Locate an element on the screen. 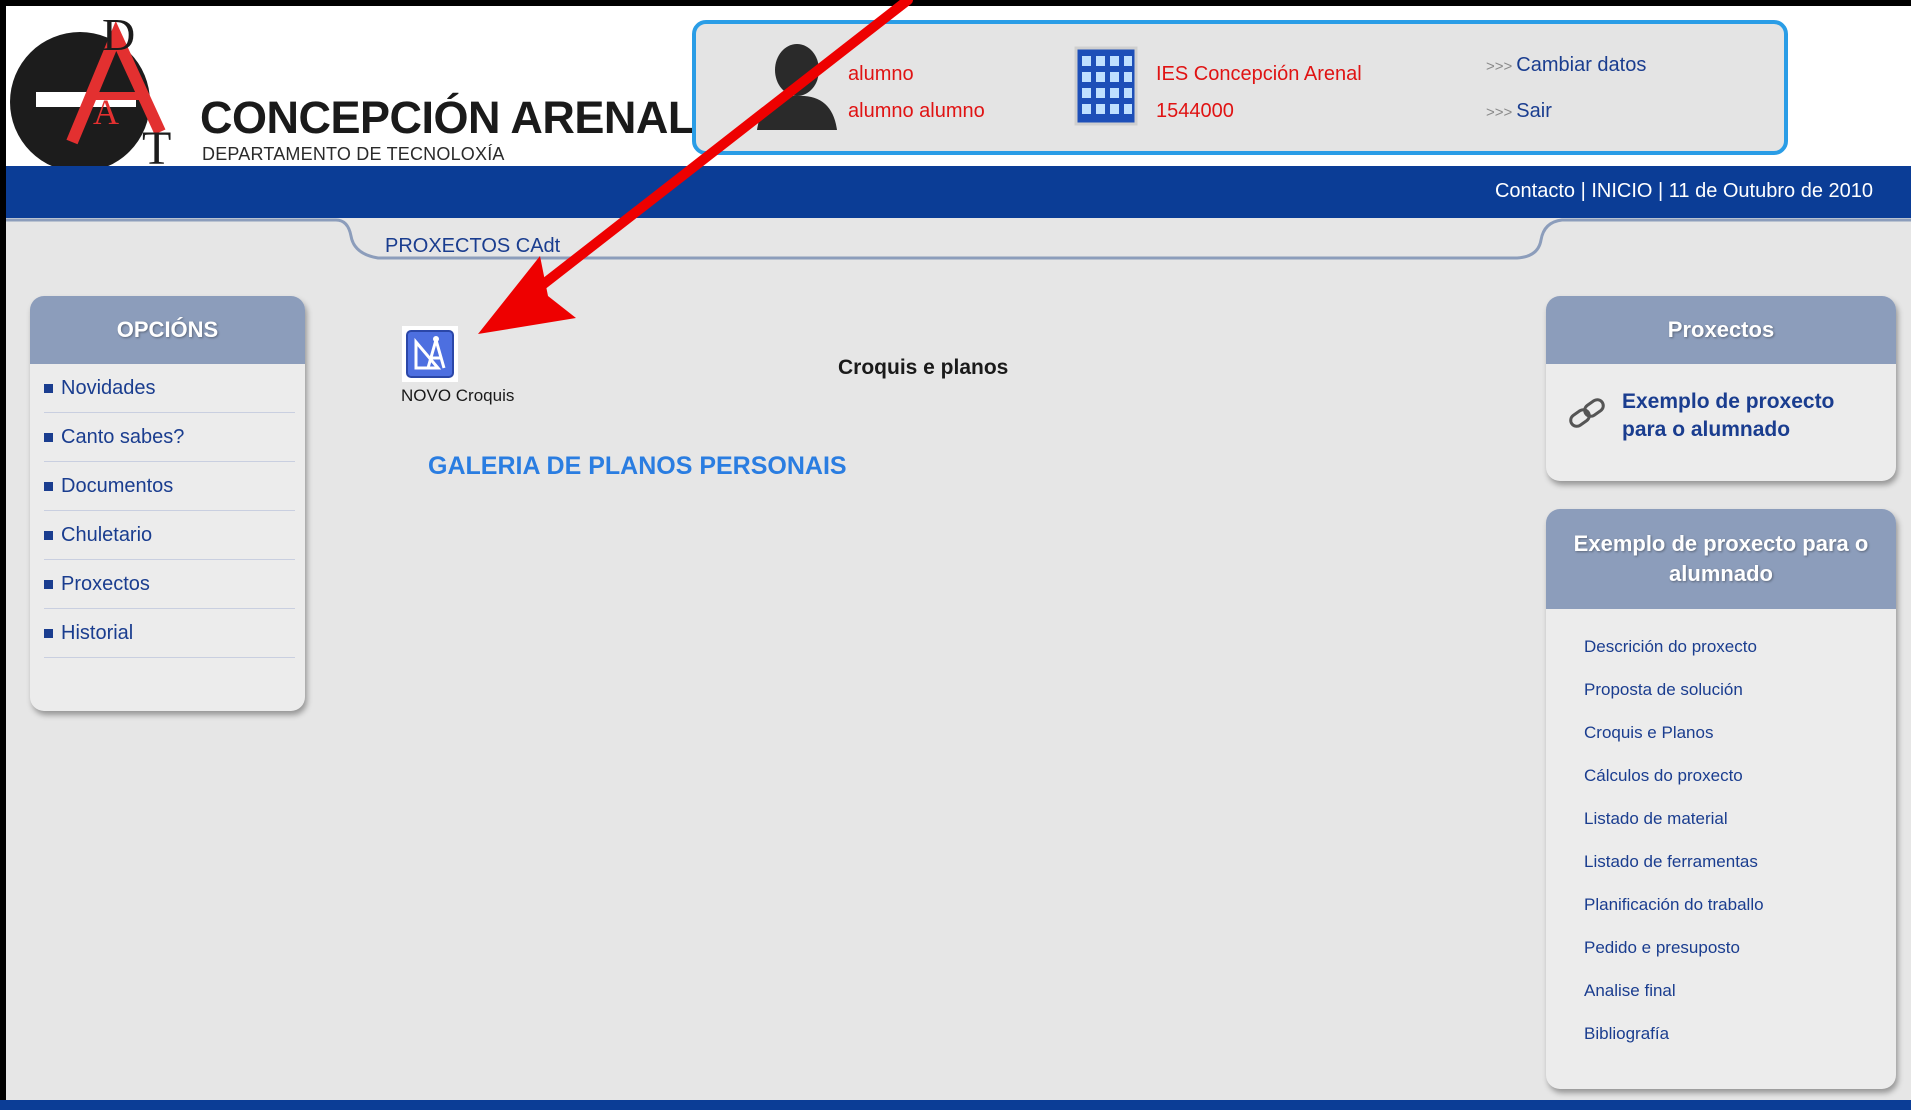  logo-letter-a: A is located at coordinates (106, 112).